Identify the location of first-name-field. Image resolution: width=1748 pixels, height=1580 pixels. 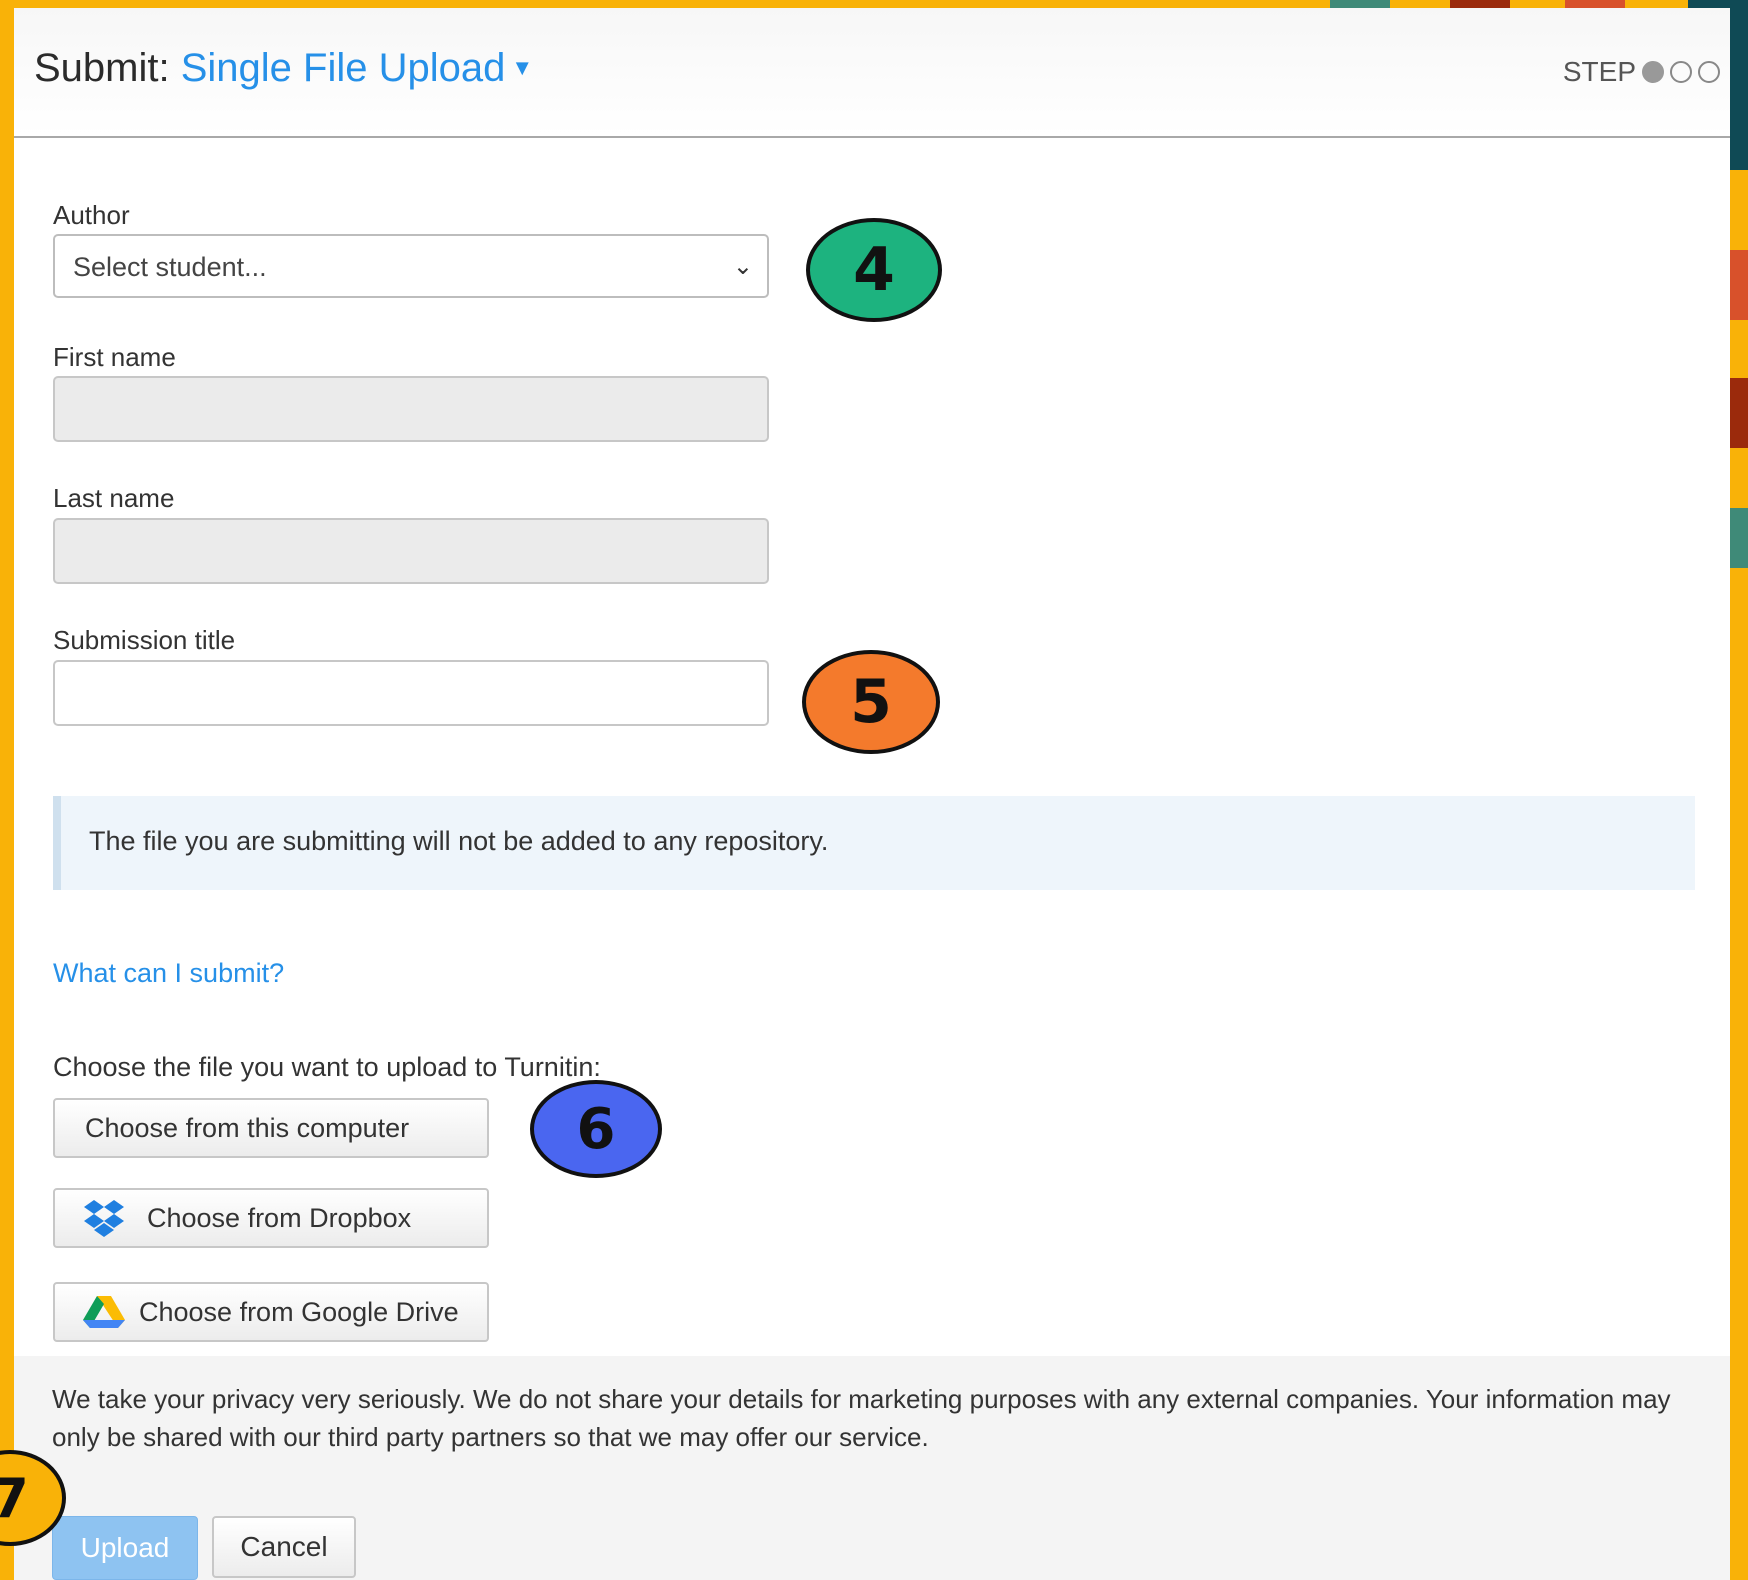
(411, 409).